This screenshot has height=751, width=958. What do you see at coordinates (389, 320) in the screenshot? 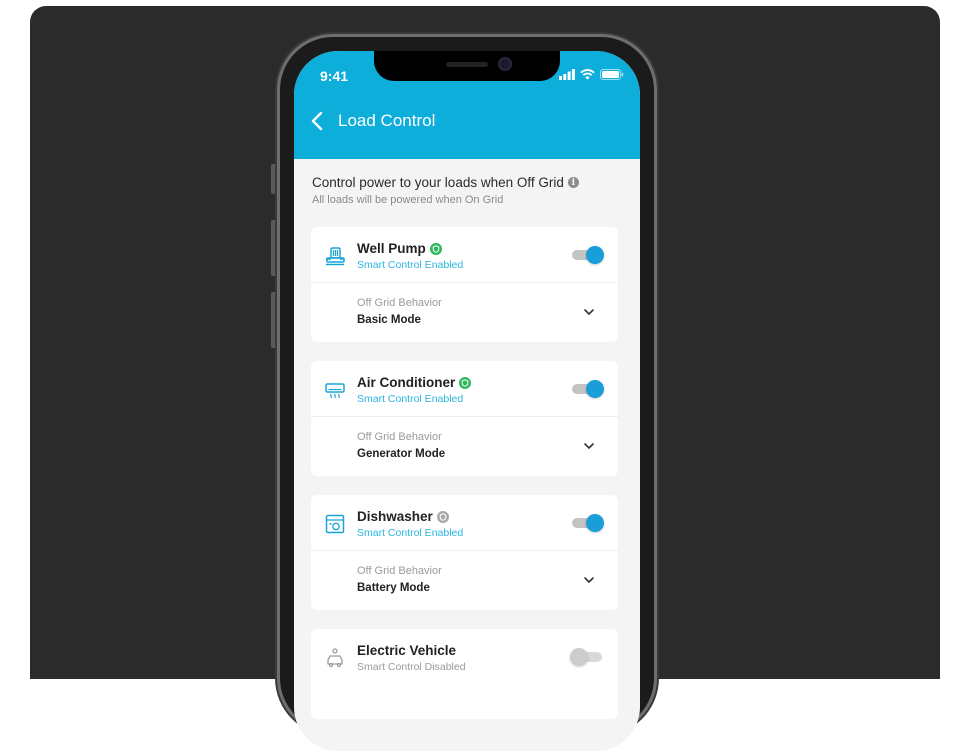
I see `behavior-value: Basic Mode` at bounding box center [389, 320].